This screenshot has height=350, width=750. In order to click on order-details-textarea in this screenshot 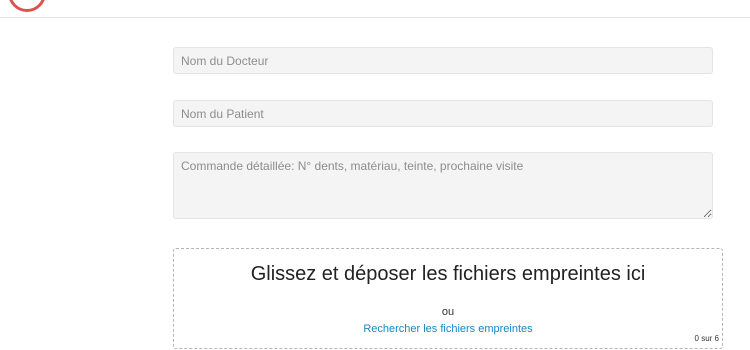, I will do `click(443, 185)`.